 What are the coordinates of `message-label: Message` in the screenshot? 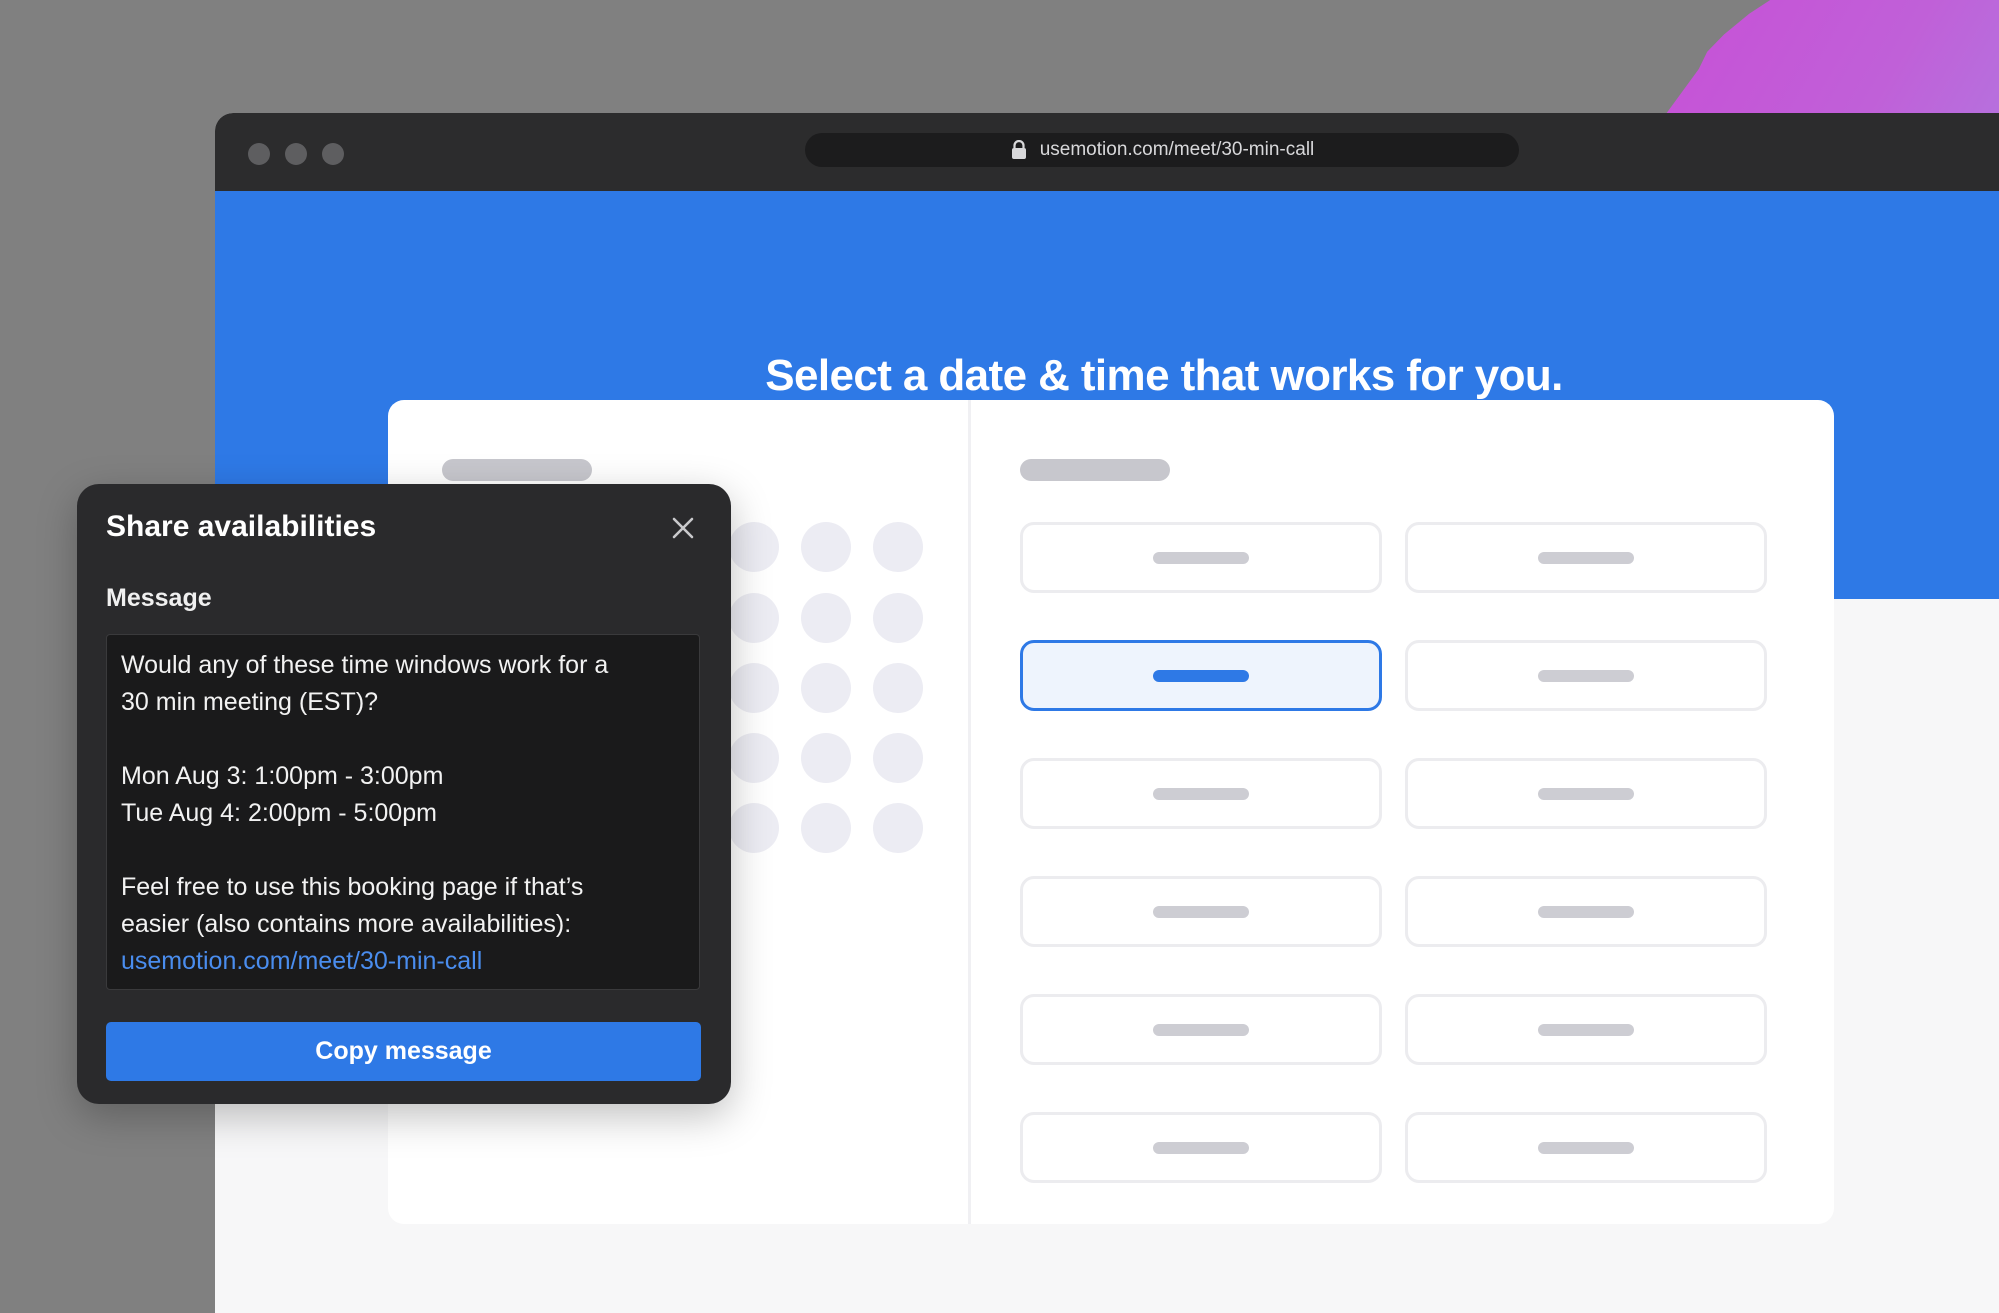 It's located at (159, 598).